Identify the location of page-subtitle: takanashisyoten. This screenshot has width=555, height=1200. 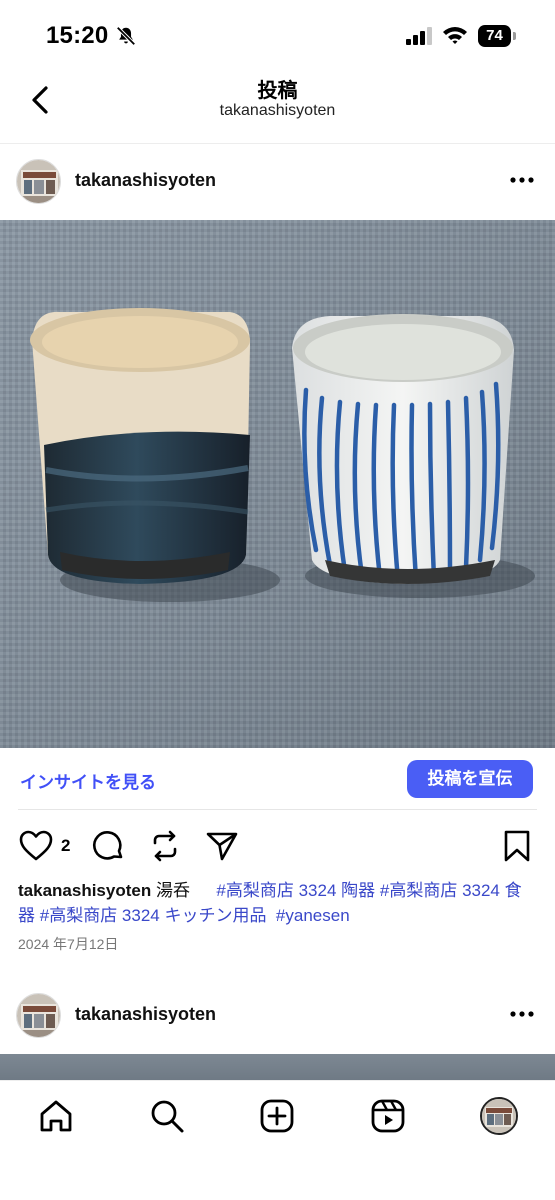
(277, 111).